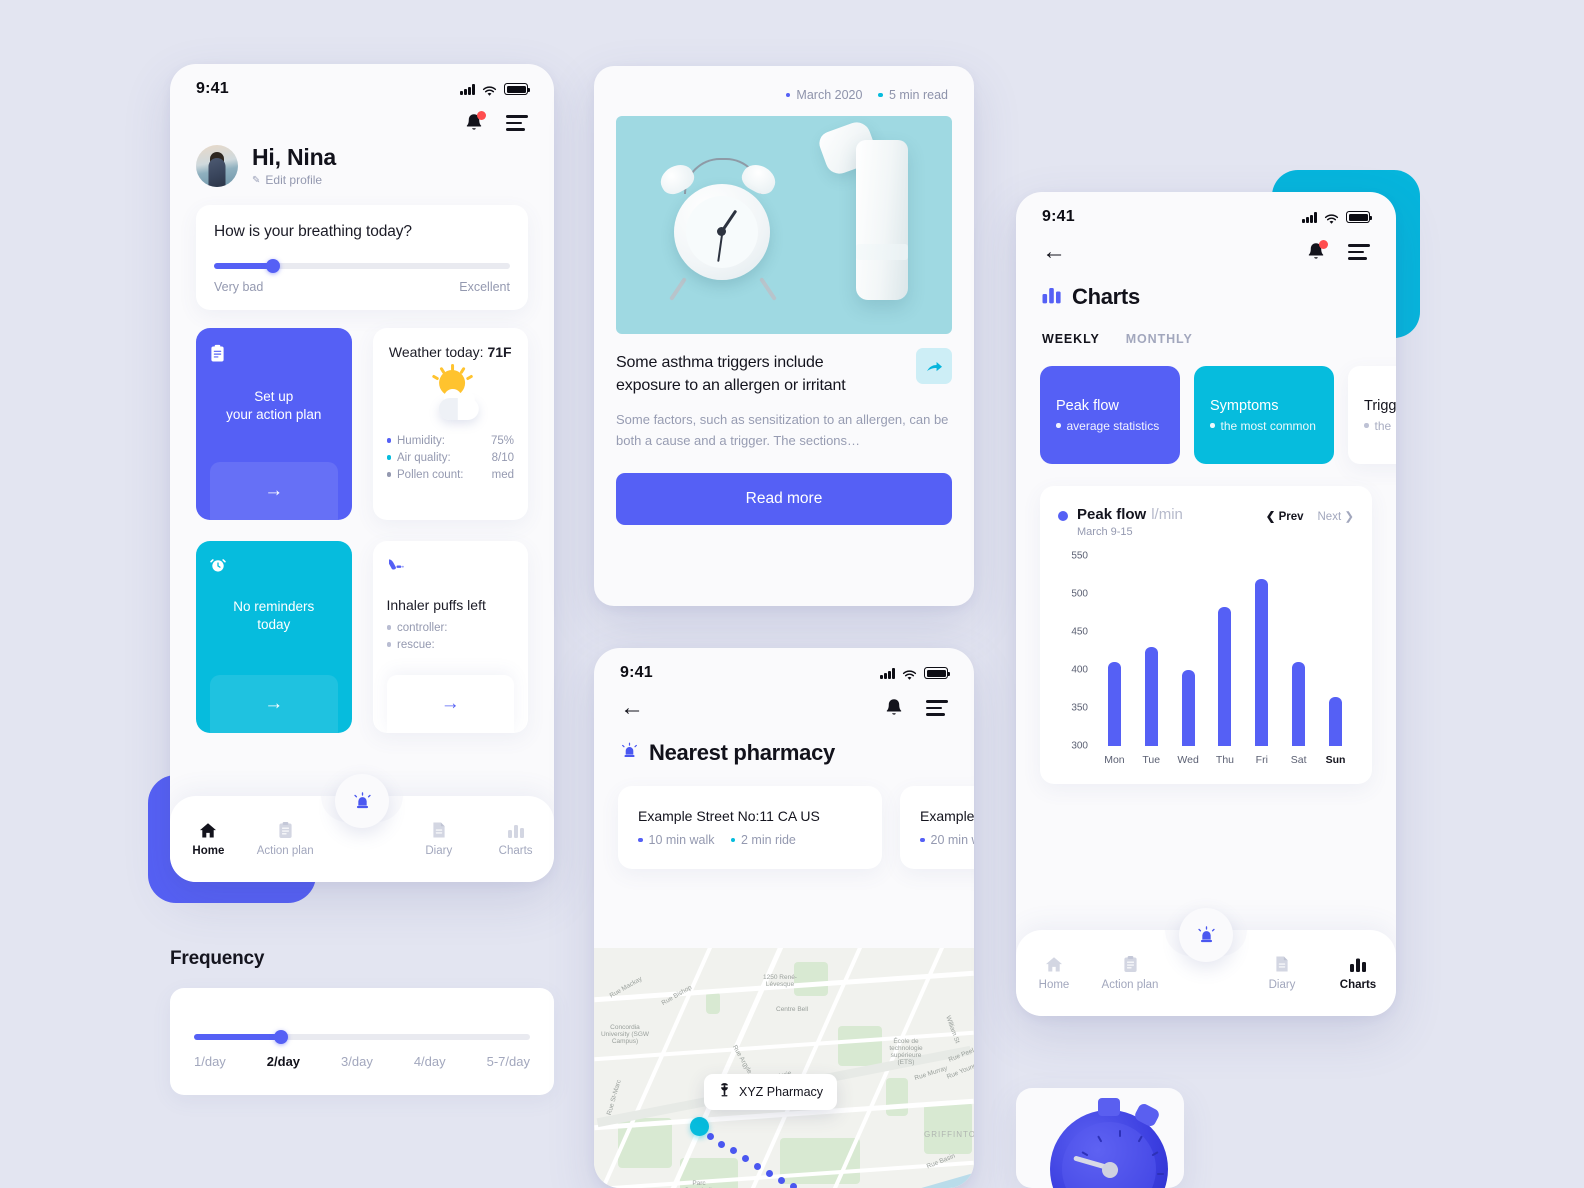 Image resolution: width=1584 pixels, height=1188 pixels. Describe the element at coordinates (699, 1126) in the screenshot. I see `map-location-pin` at that location.